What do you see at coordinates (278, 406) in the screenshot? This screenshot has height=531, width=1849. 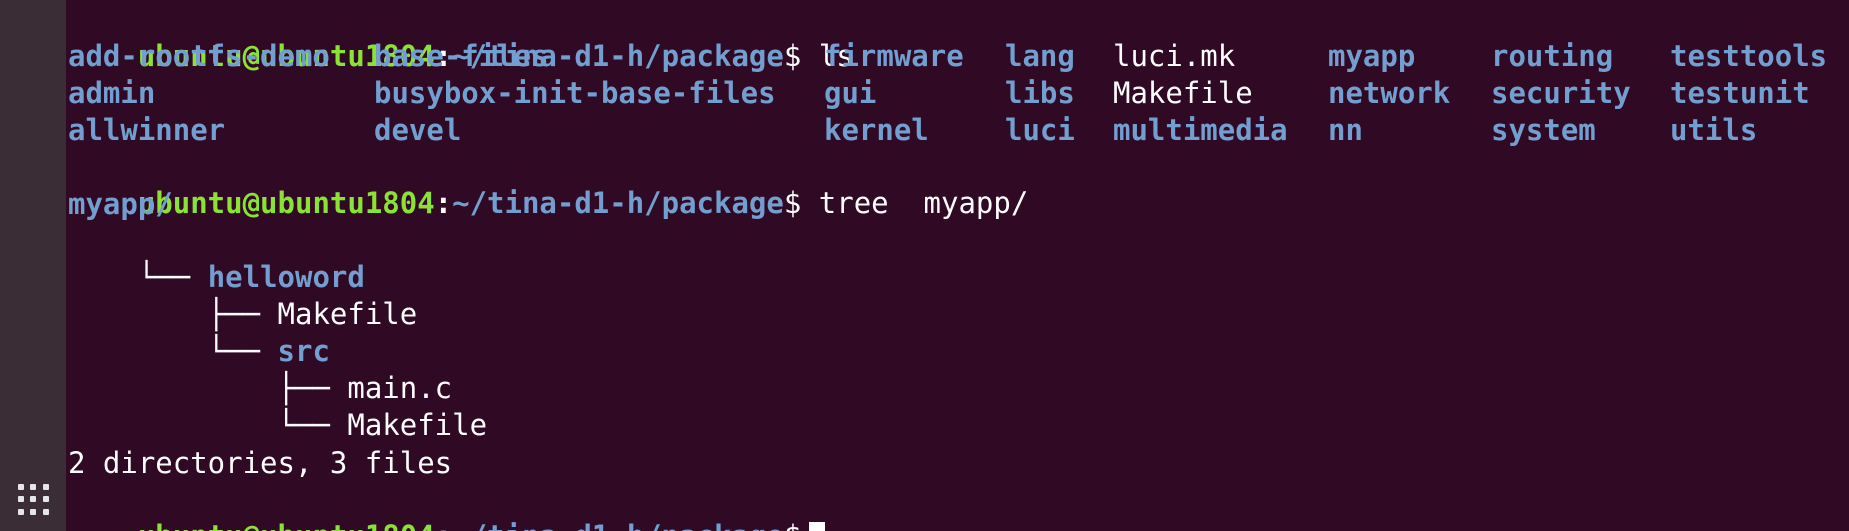 I see `tree-row-makefile-2: └── Makefile` at bounding box center [278, 406].